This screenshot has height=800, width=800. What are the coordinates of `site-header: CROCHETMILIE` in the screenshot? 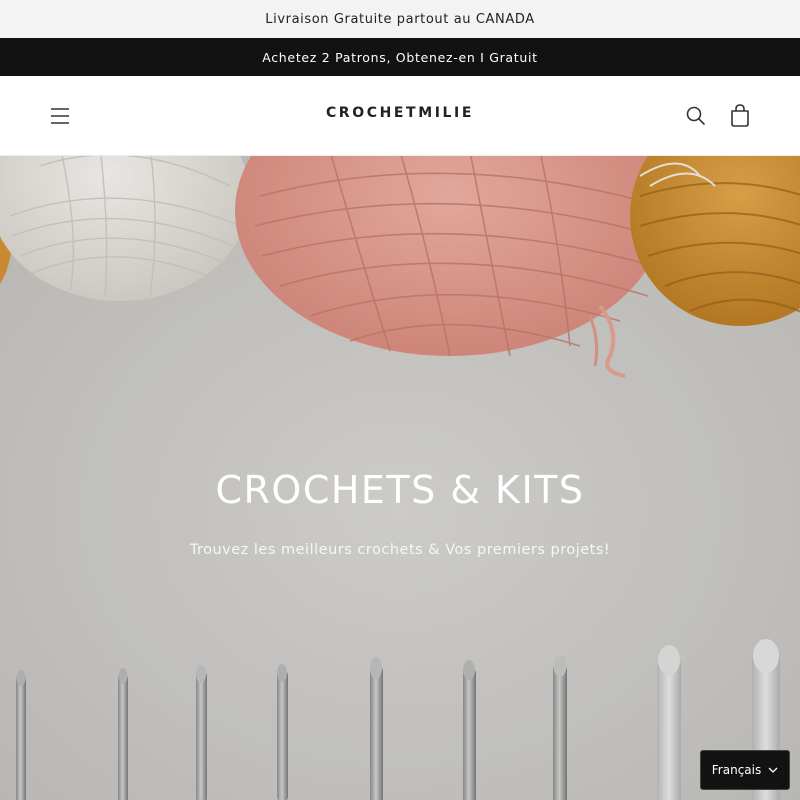 It's located at (400, 116).